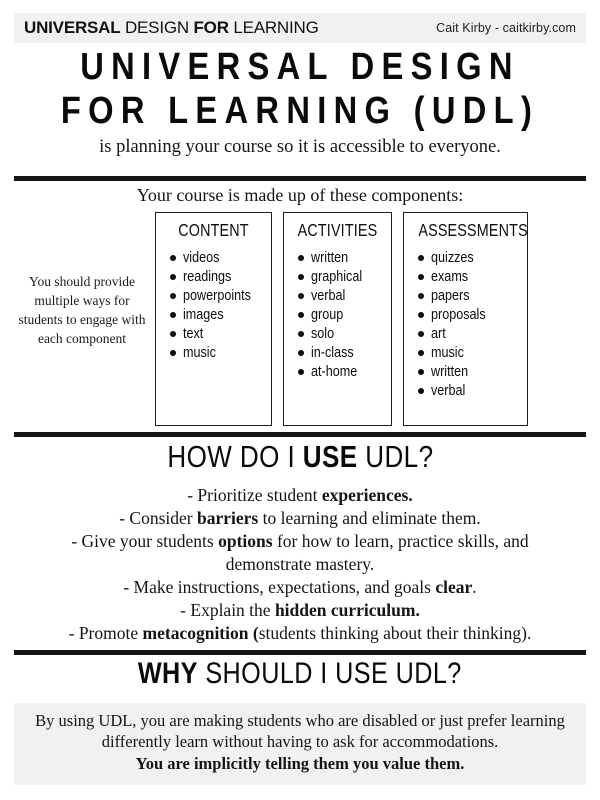 This screenshot has height=800, width=600. Describe the element at coordinates (395, 456) in the screenshot. I see `how-heading-post: UDL?` at that location.